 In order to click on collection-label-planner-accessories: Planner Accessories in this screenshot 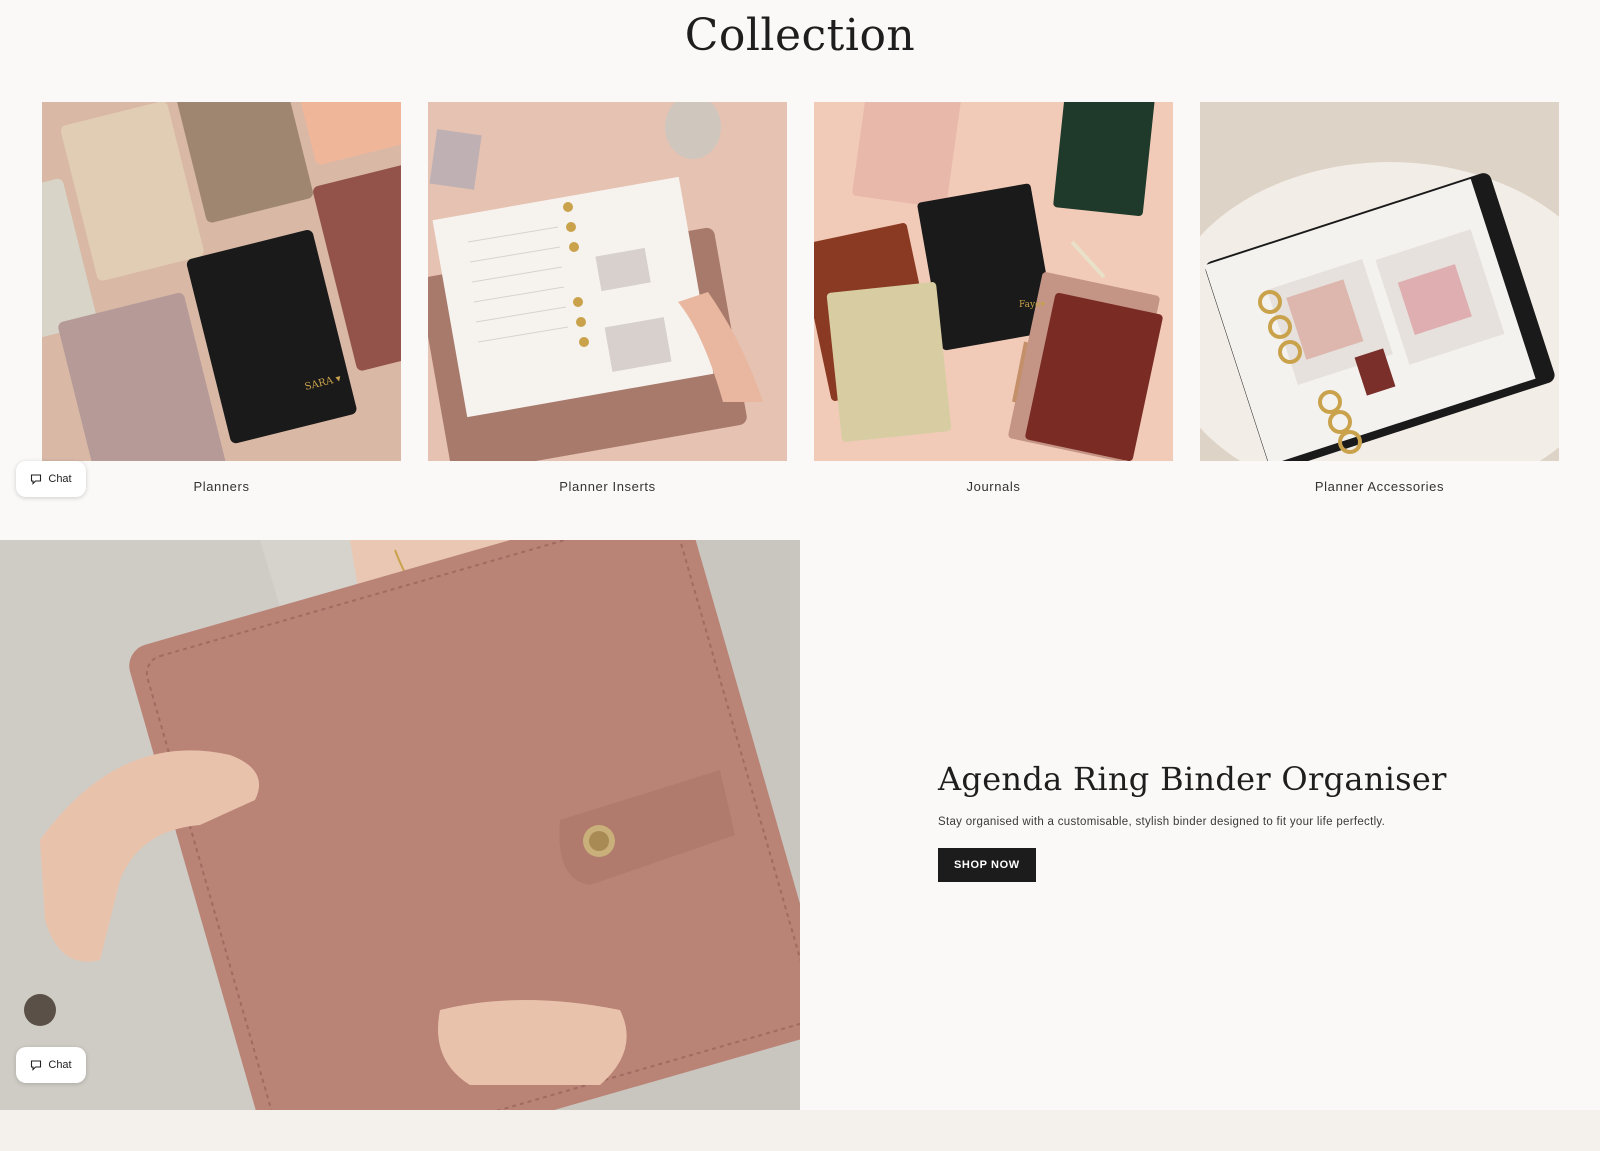, I will do `click(1379, 486)`.